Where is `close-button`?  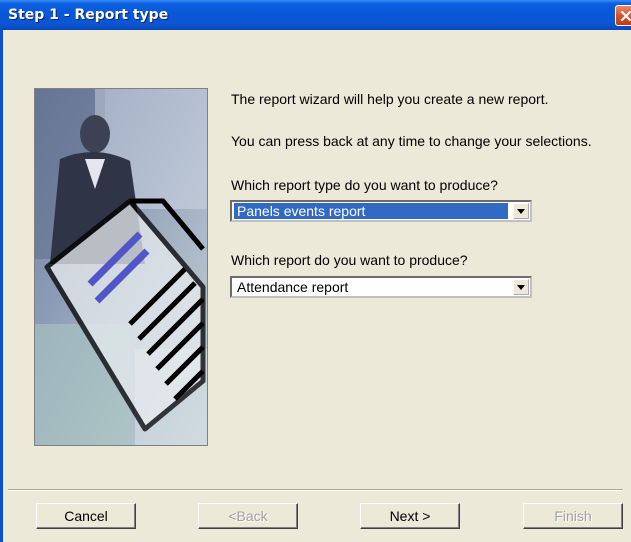 close-button is located at coordinates (623, 15).